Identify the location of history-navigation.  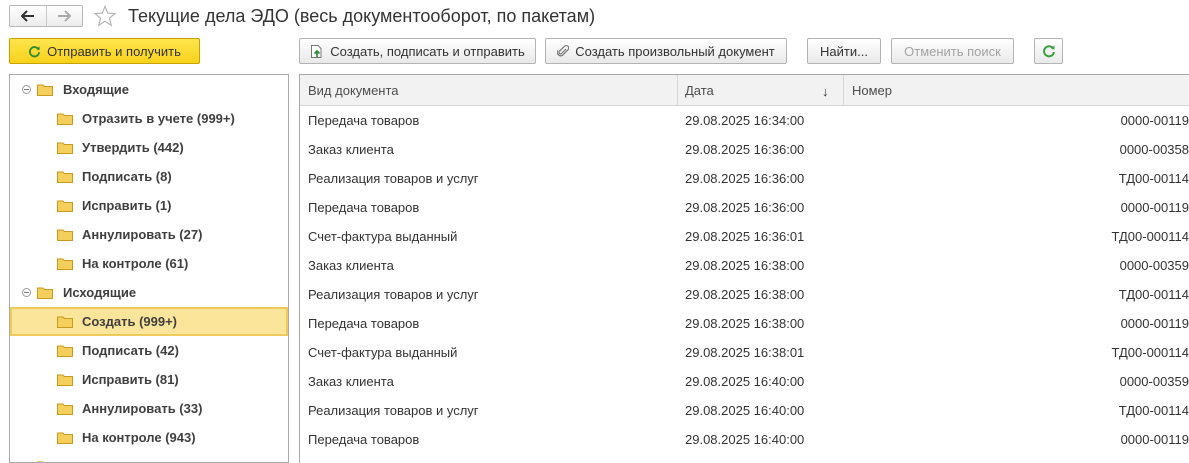
(46, 16).